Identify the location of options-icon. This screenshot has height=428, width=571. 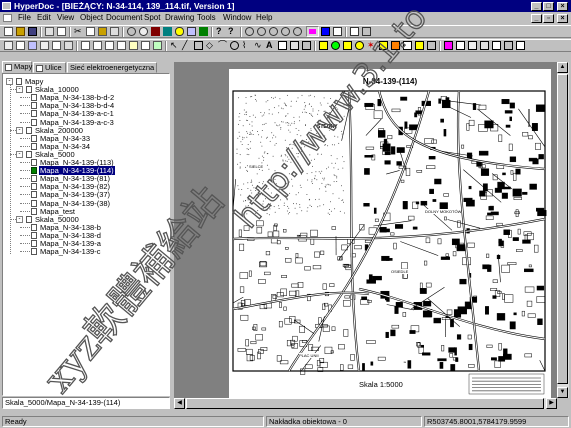
(366, 31).